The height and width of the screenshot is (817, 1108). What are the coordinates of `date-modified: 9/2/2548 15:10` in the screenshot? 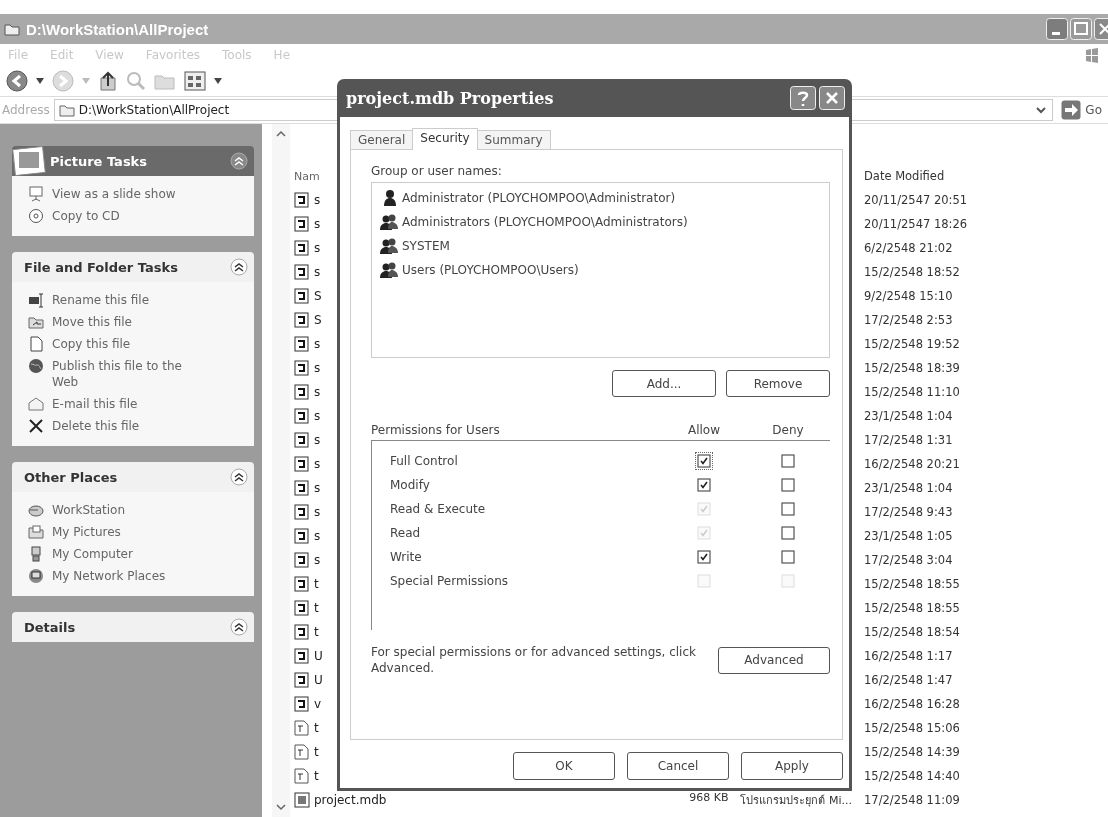 It's located at (908, 296).